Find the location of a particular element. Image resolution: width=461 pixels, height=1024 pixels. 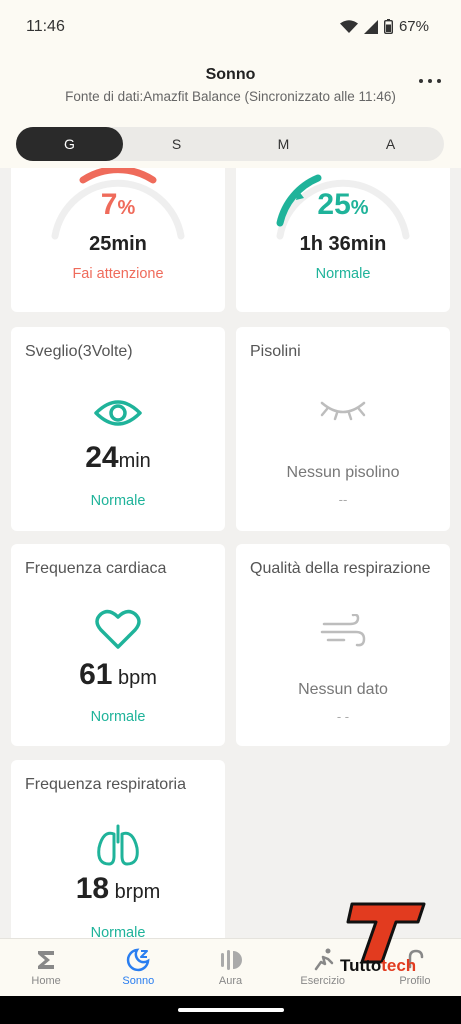

naps-dash: -- is located at coordinates (343, 499).